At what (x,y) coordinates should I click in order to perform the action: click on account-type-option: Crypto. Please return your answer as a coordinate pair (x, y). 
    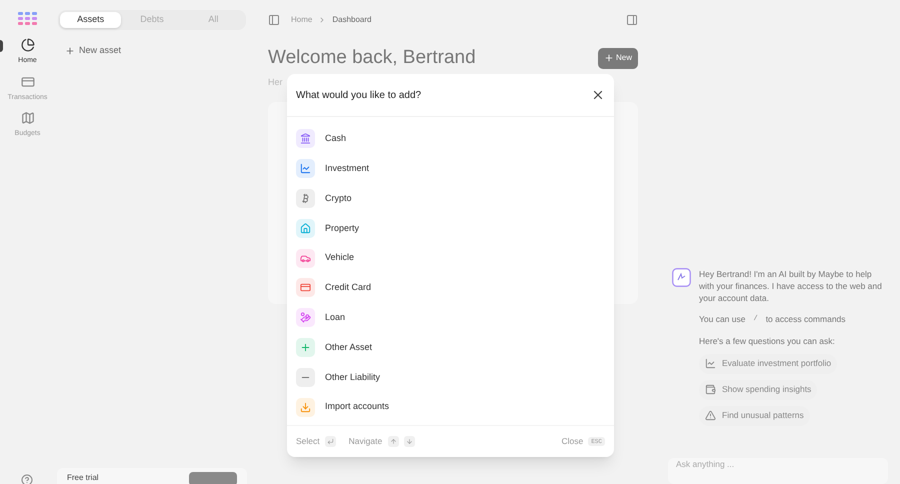
    Looking at the image, I should click on (450, 199).